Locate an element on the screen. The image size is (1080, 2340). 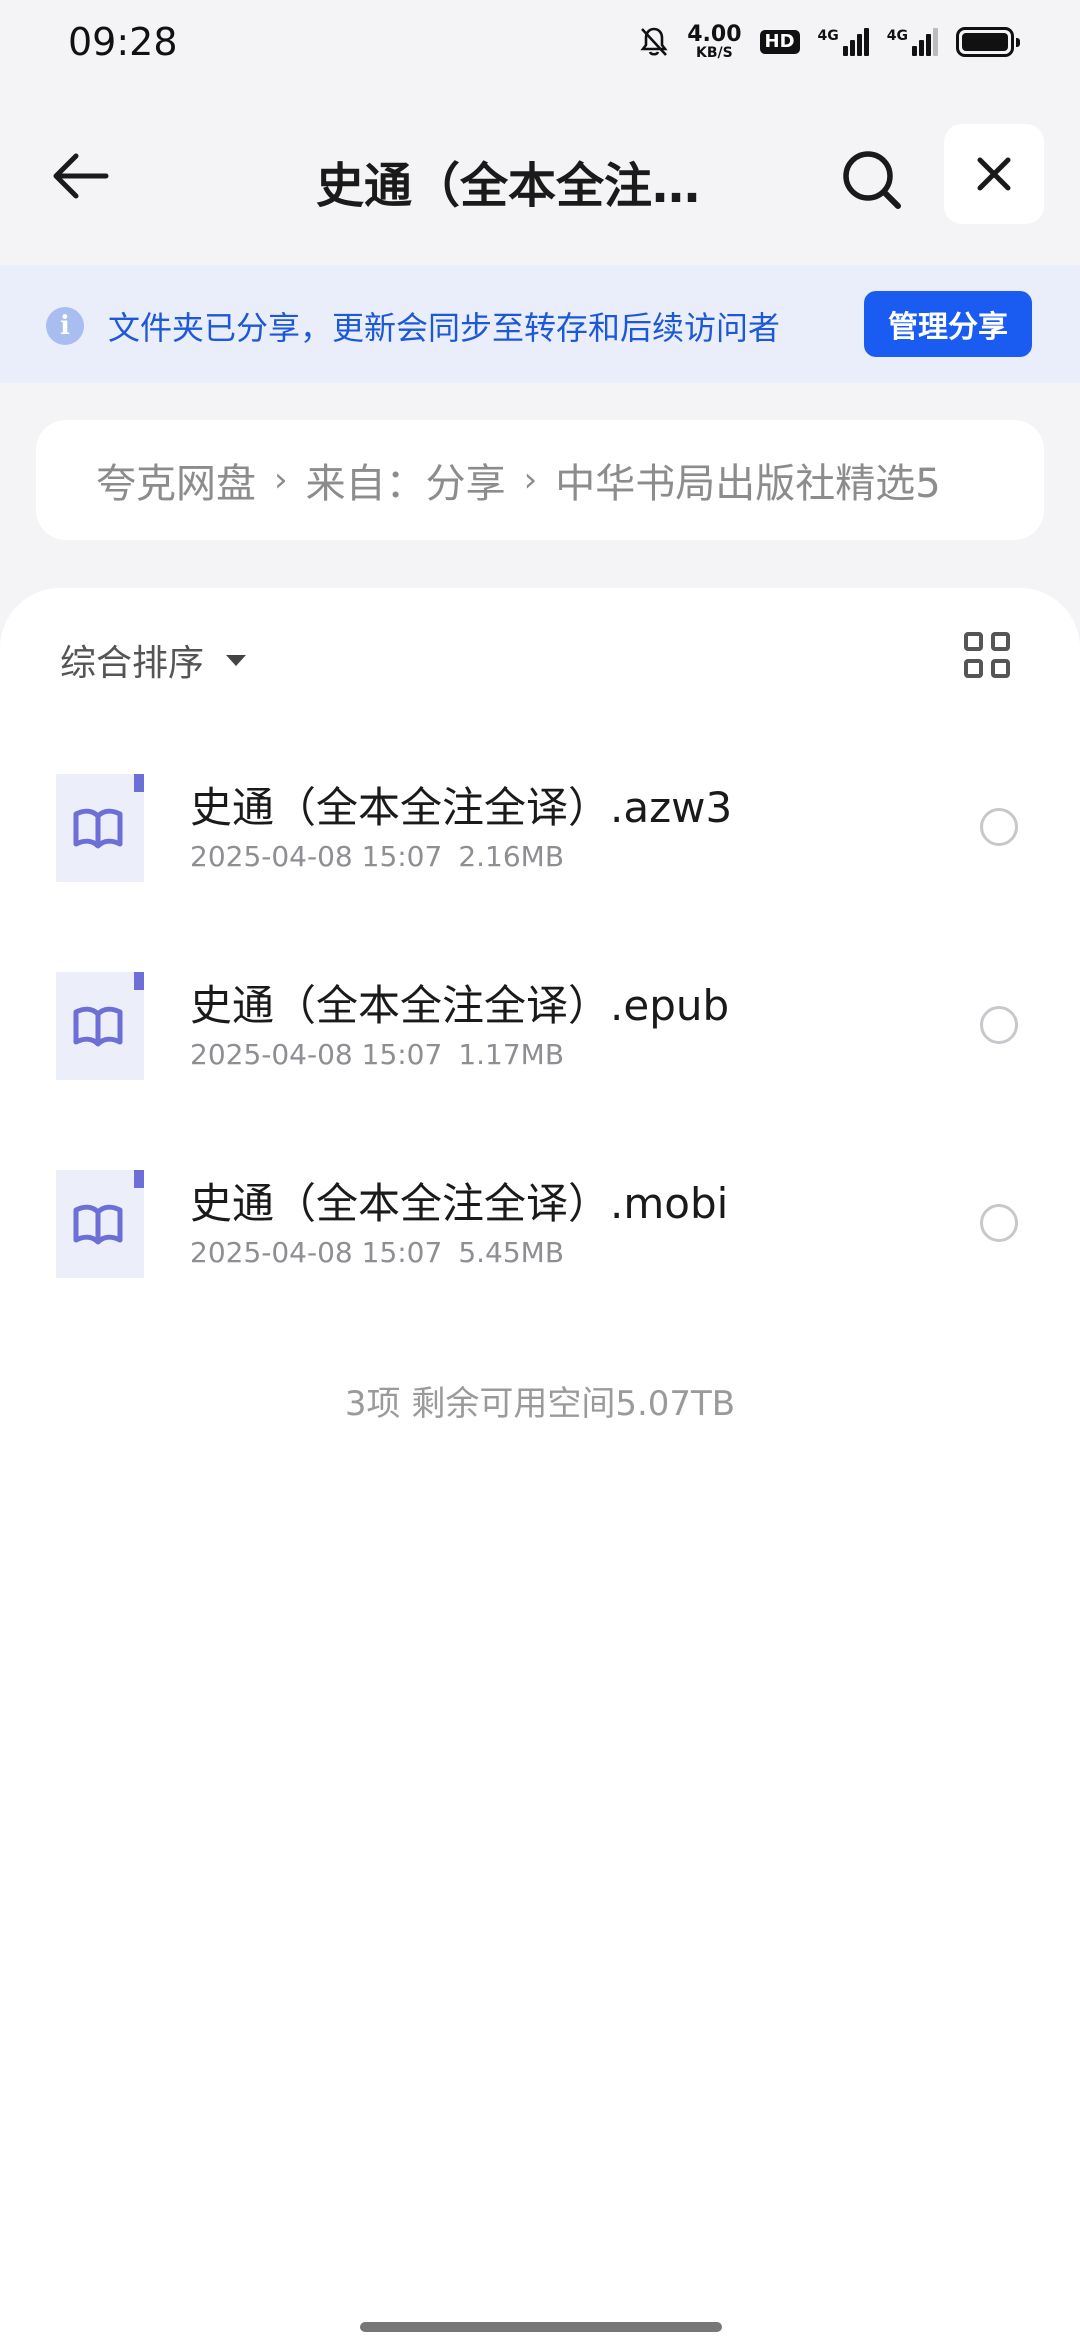
caret-down-icon is located at coordinates (236, 660).